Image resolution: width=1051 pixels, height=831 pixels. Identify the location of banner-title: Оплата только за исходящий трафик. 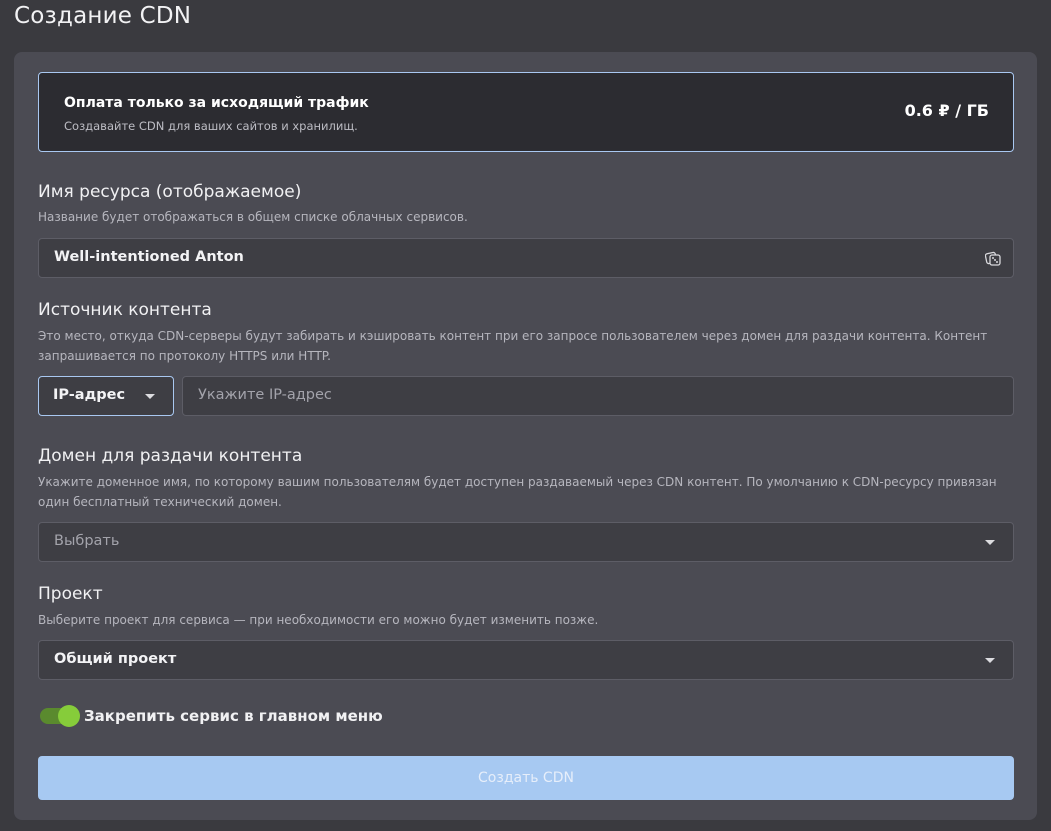
(216, 103).